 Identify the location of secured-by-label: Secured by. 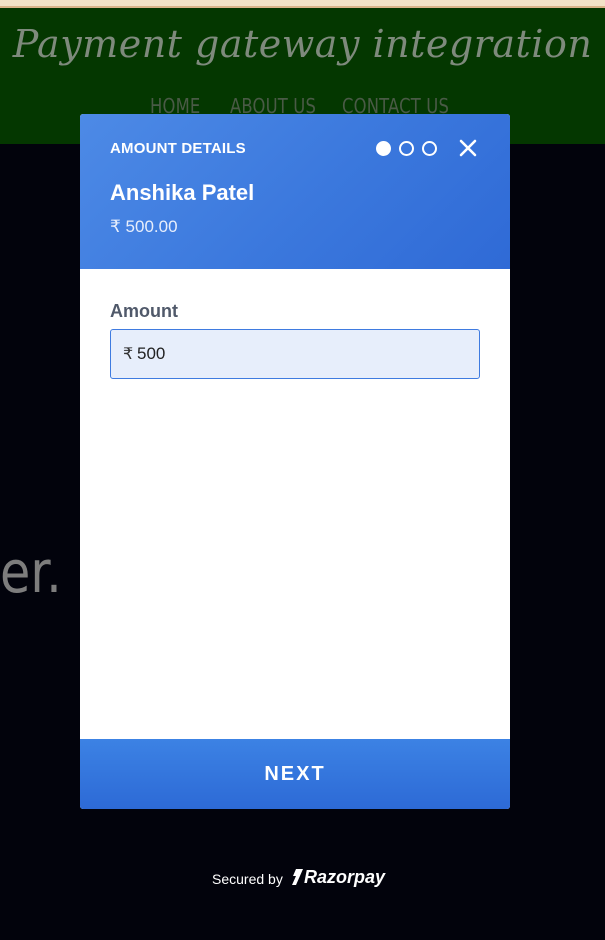
(247, 879).